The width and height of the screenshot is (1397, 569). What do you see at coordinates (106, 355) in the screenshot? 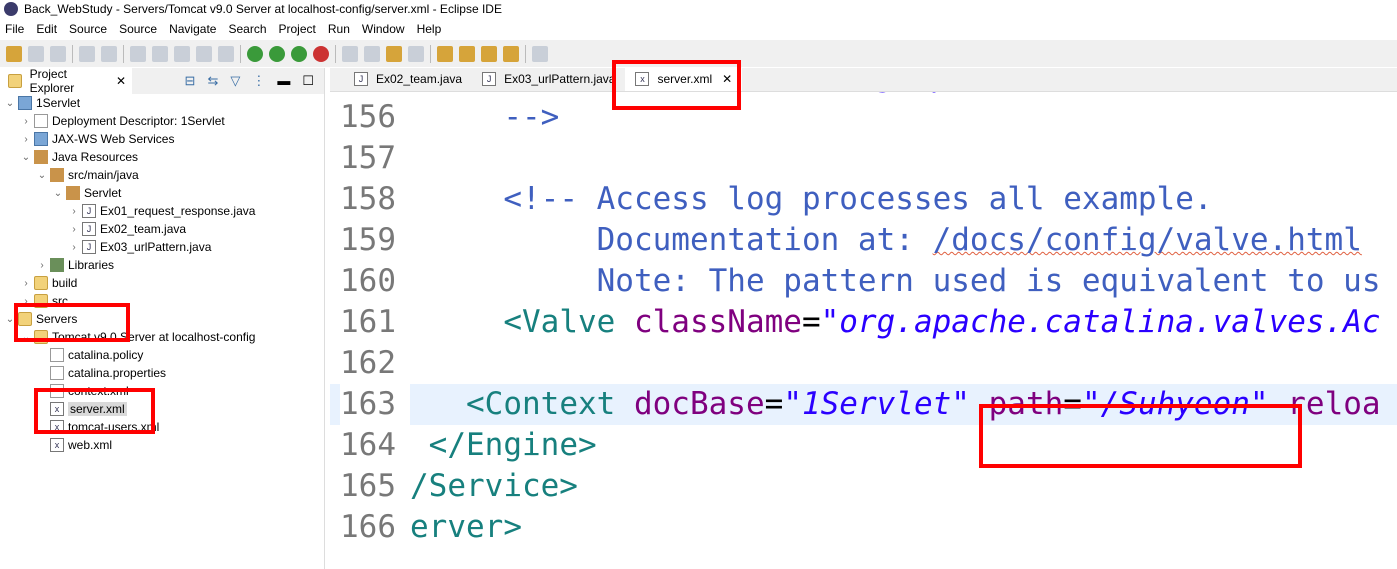
I see `tree-item-label: catalina.policy` at bounding box center [106, 355].